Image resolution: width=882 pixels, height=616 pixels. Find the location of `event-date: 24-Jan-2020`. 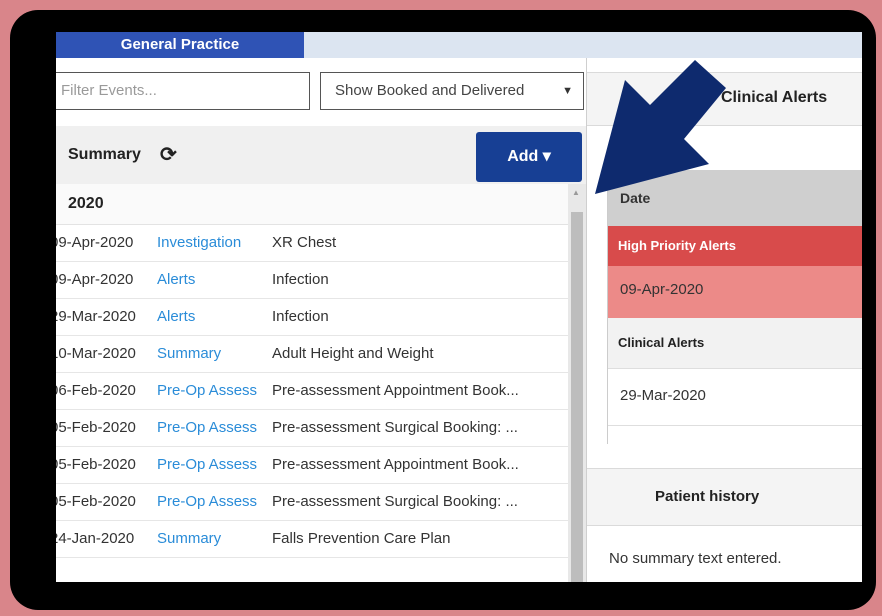

event-date: 24-Jan-2020 is located at coordinates (95, 538).